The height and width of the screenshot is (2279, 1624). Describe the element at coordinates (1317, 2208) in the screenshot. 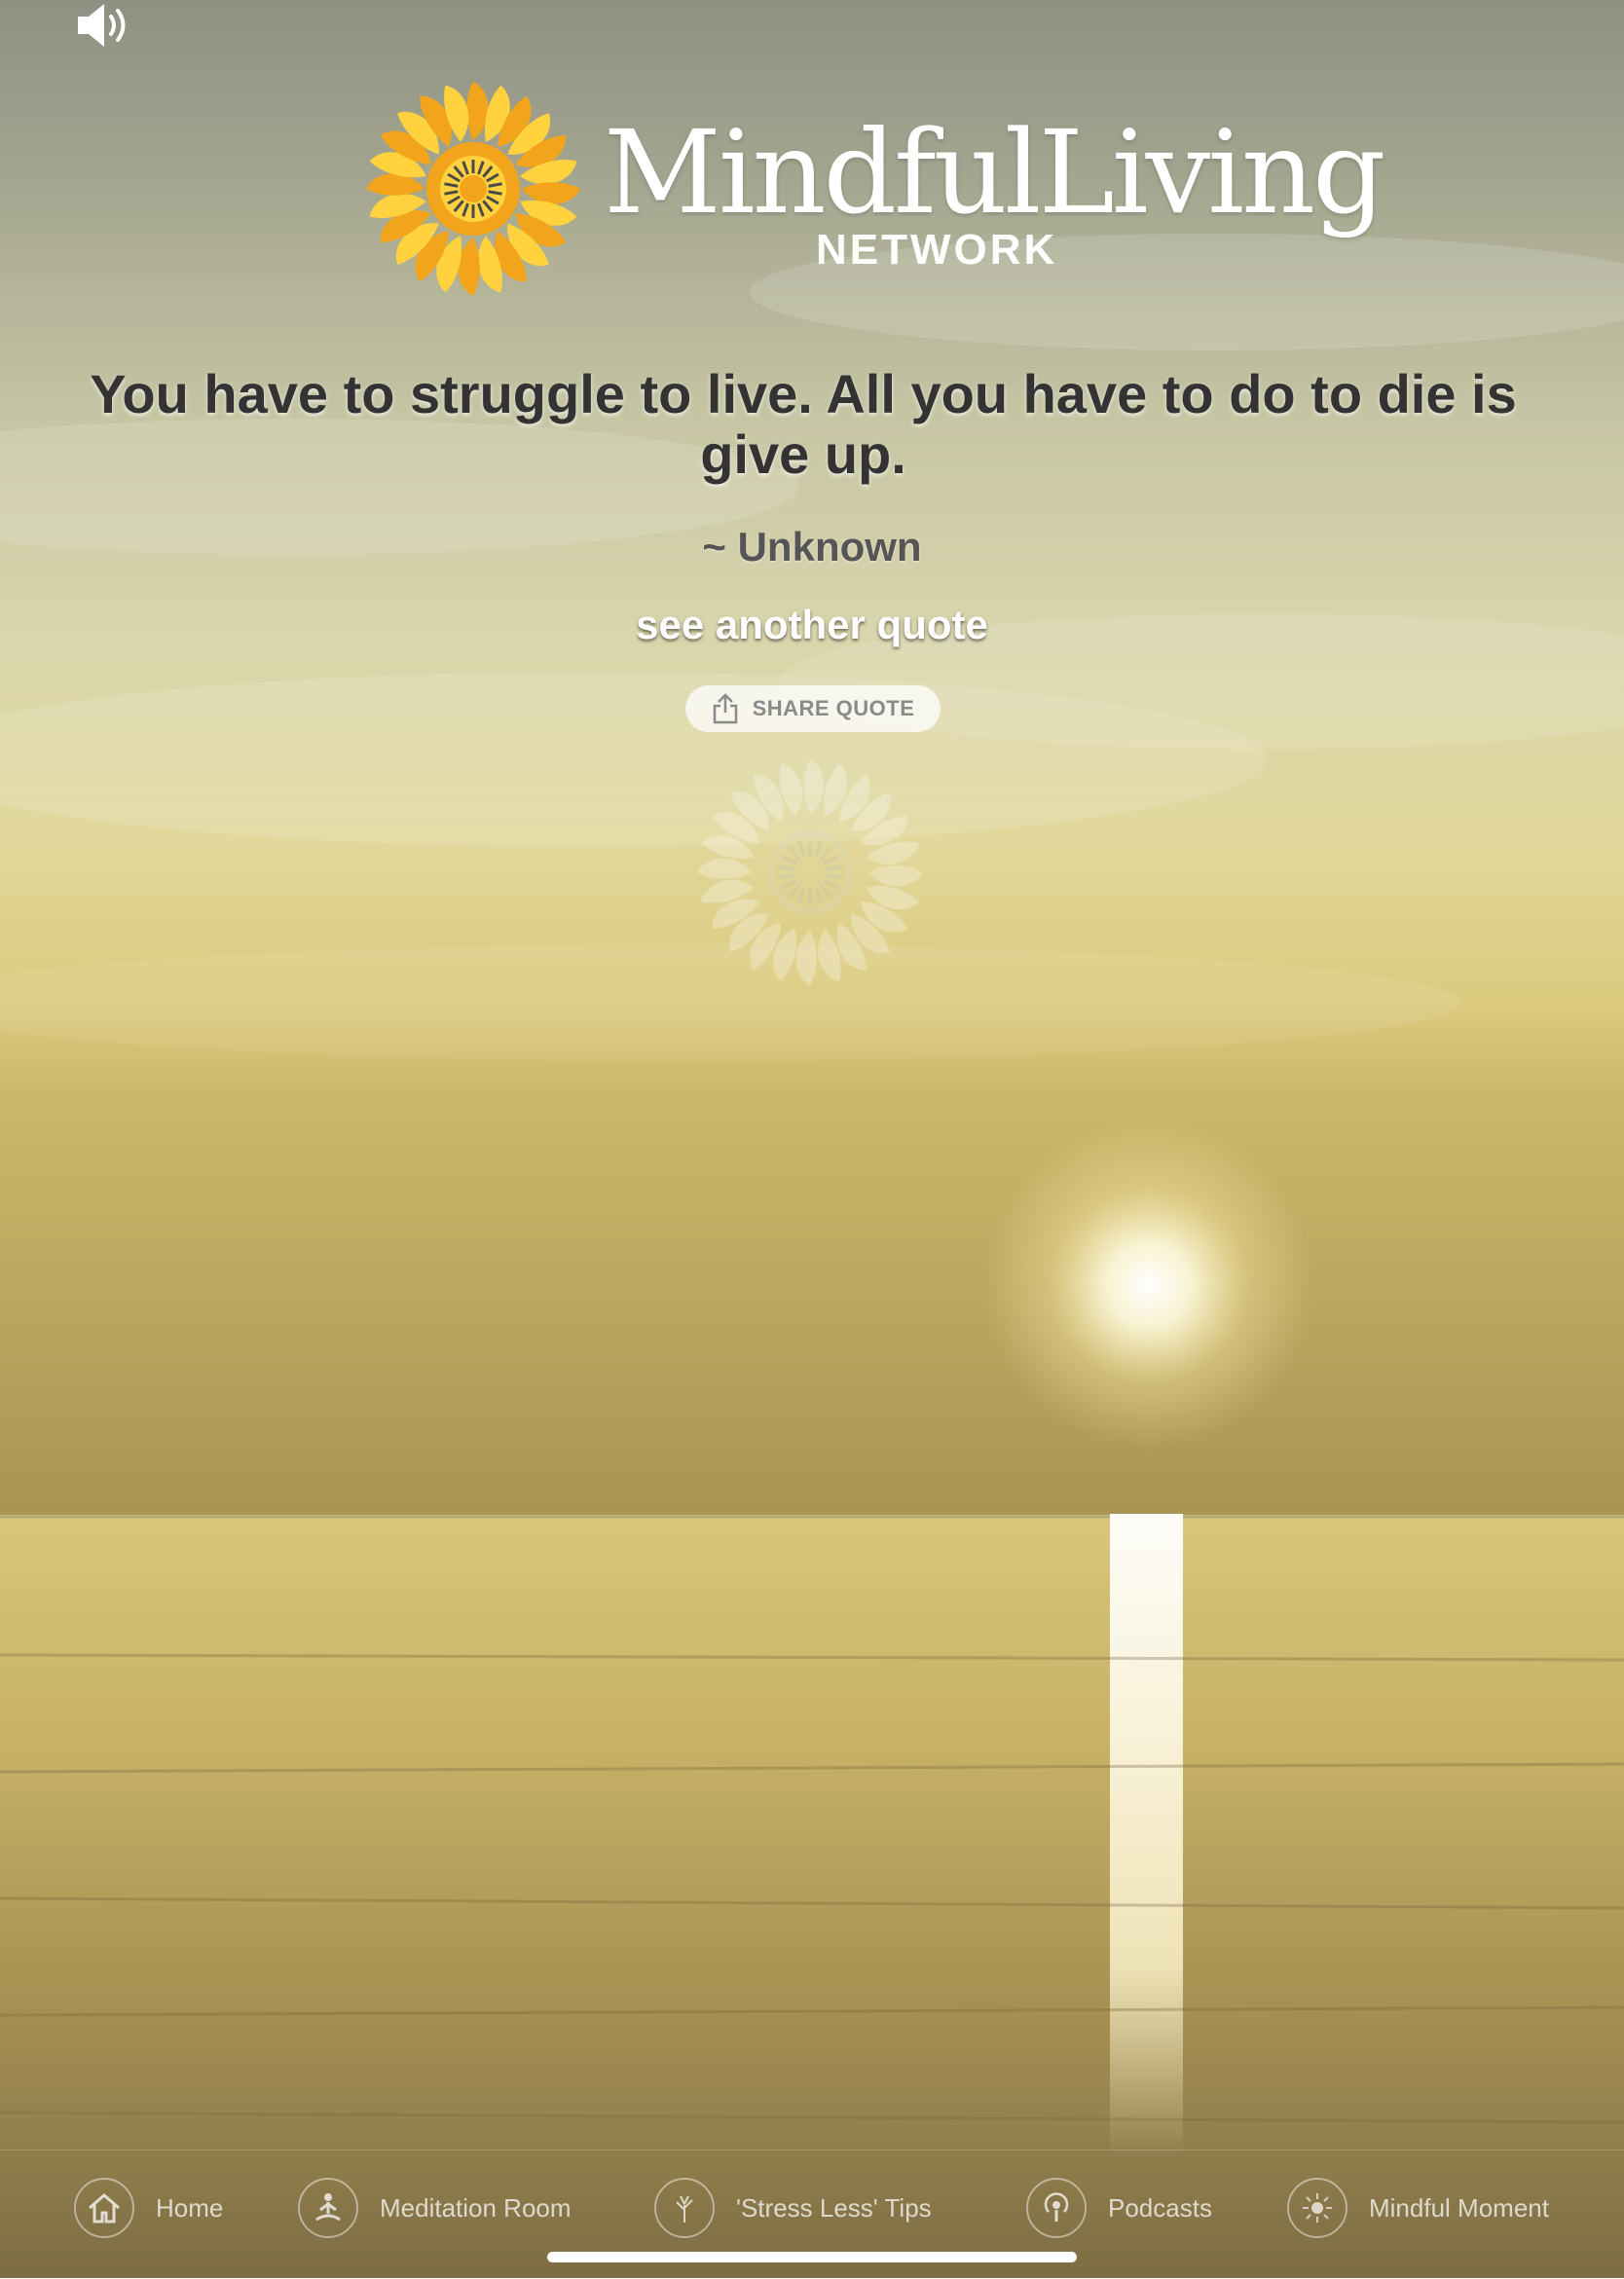

I see `sun-icon` at that location.